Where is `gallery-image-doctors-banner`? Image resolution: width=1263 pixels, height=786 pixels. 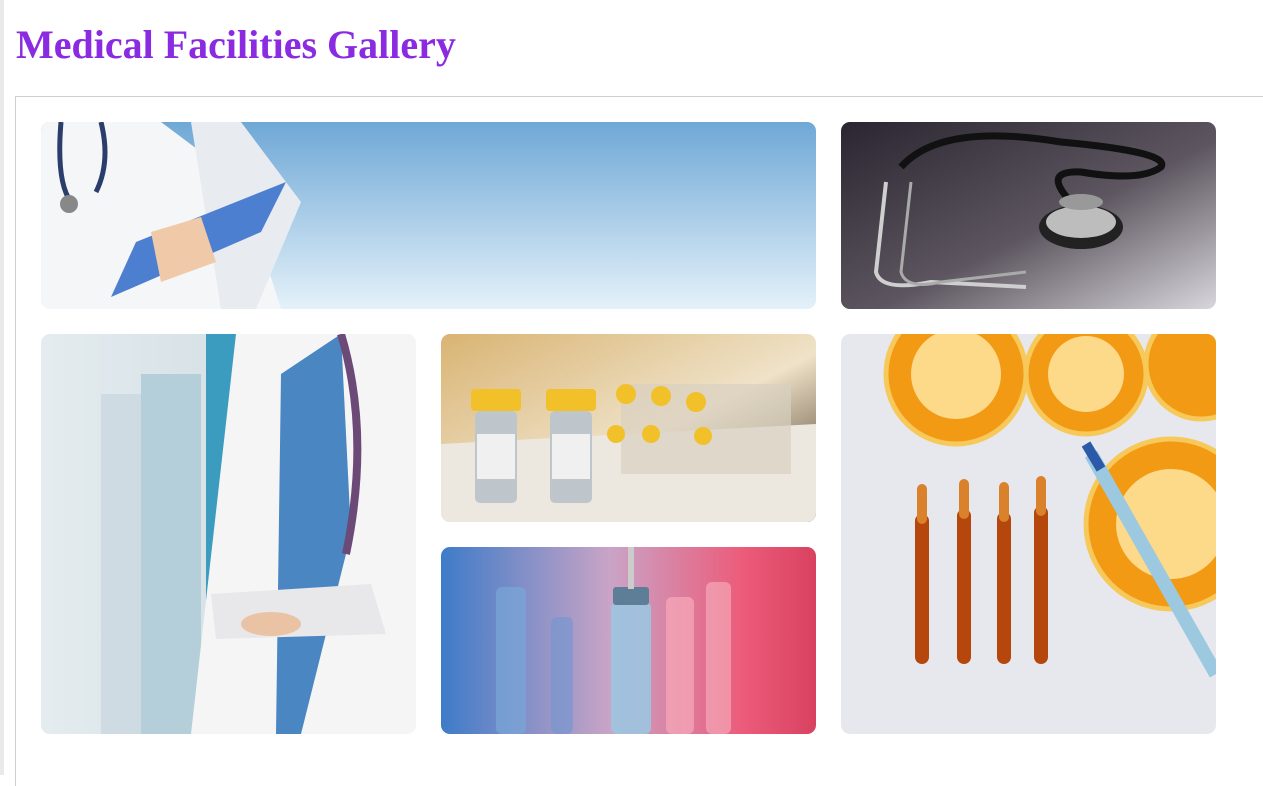 gallery-image-doctors-banner is located at coordinates (428, 215).